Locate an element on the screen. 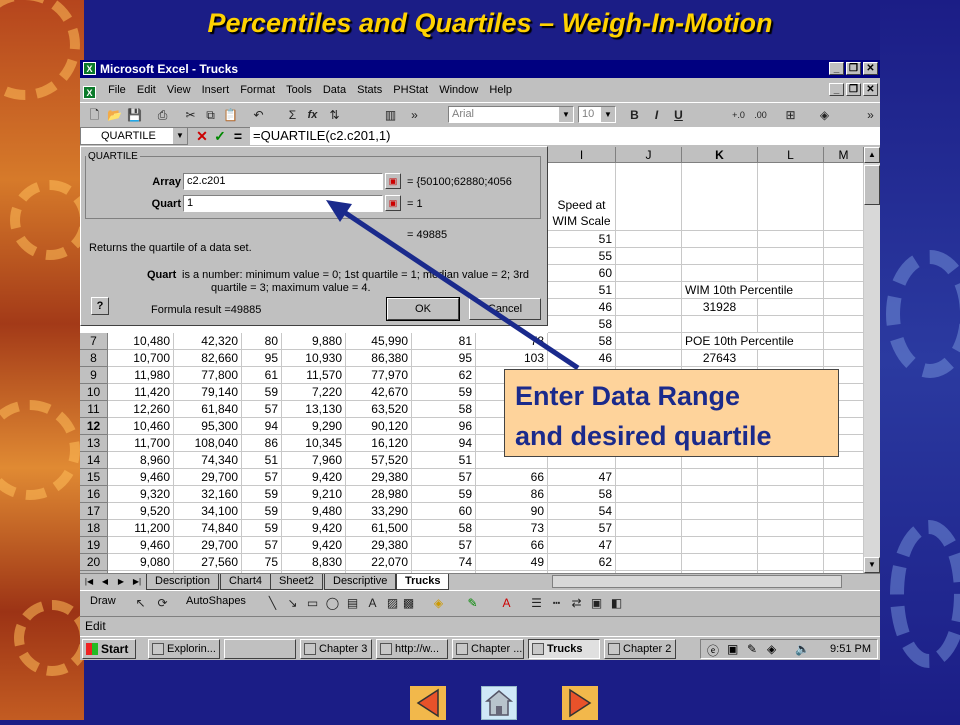 The width and height of the screenshot is (960, 725). formula-input: =QUARTILE(c2.c201,1) is located at coordinates (565, 136).